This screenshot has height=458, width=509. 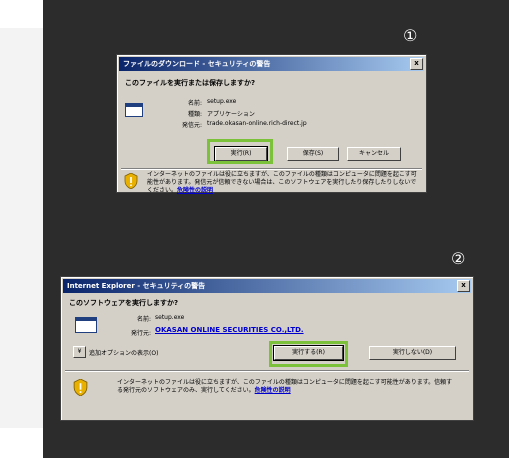 I want to click on save-button: 保存(S), so click(x=313, y=154).